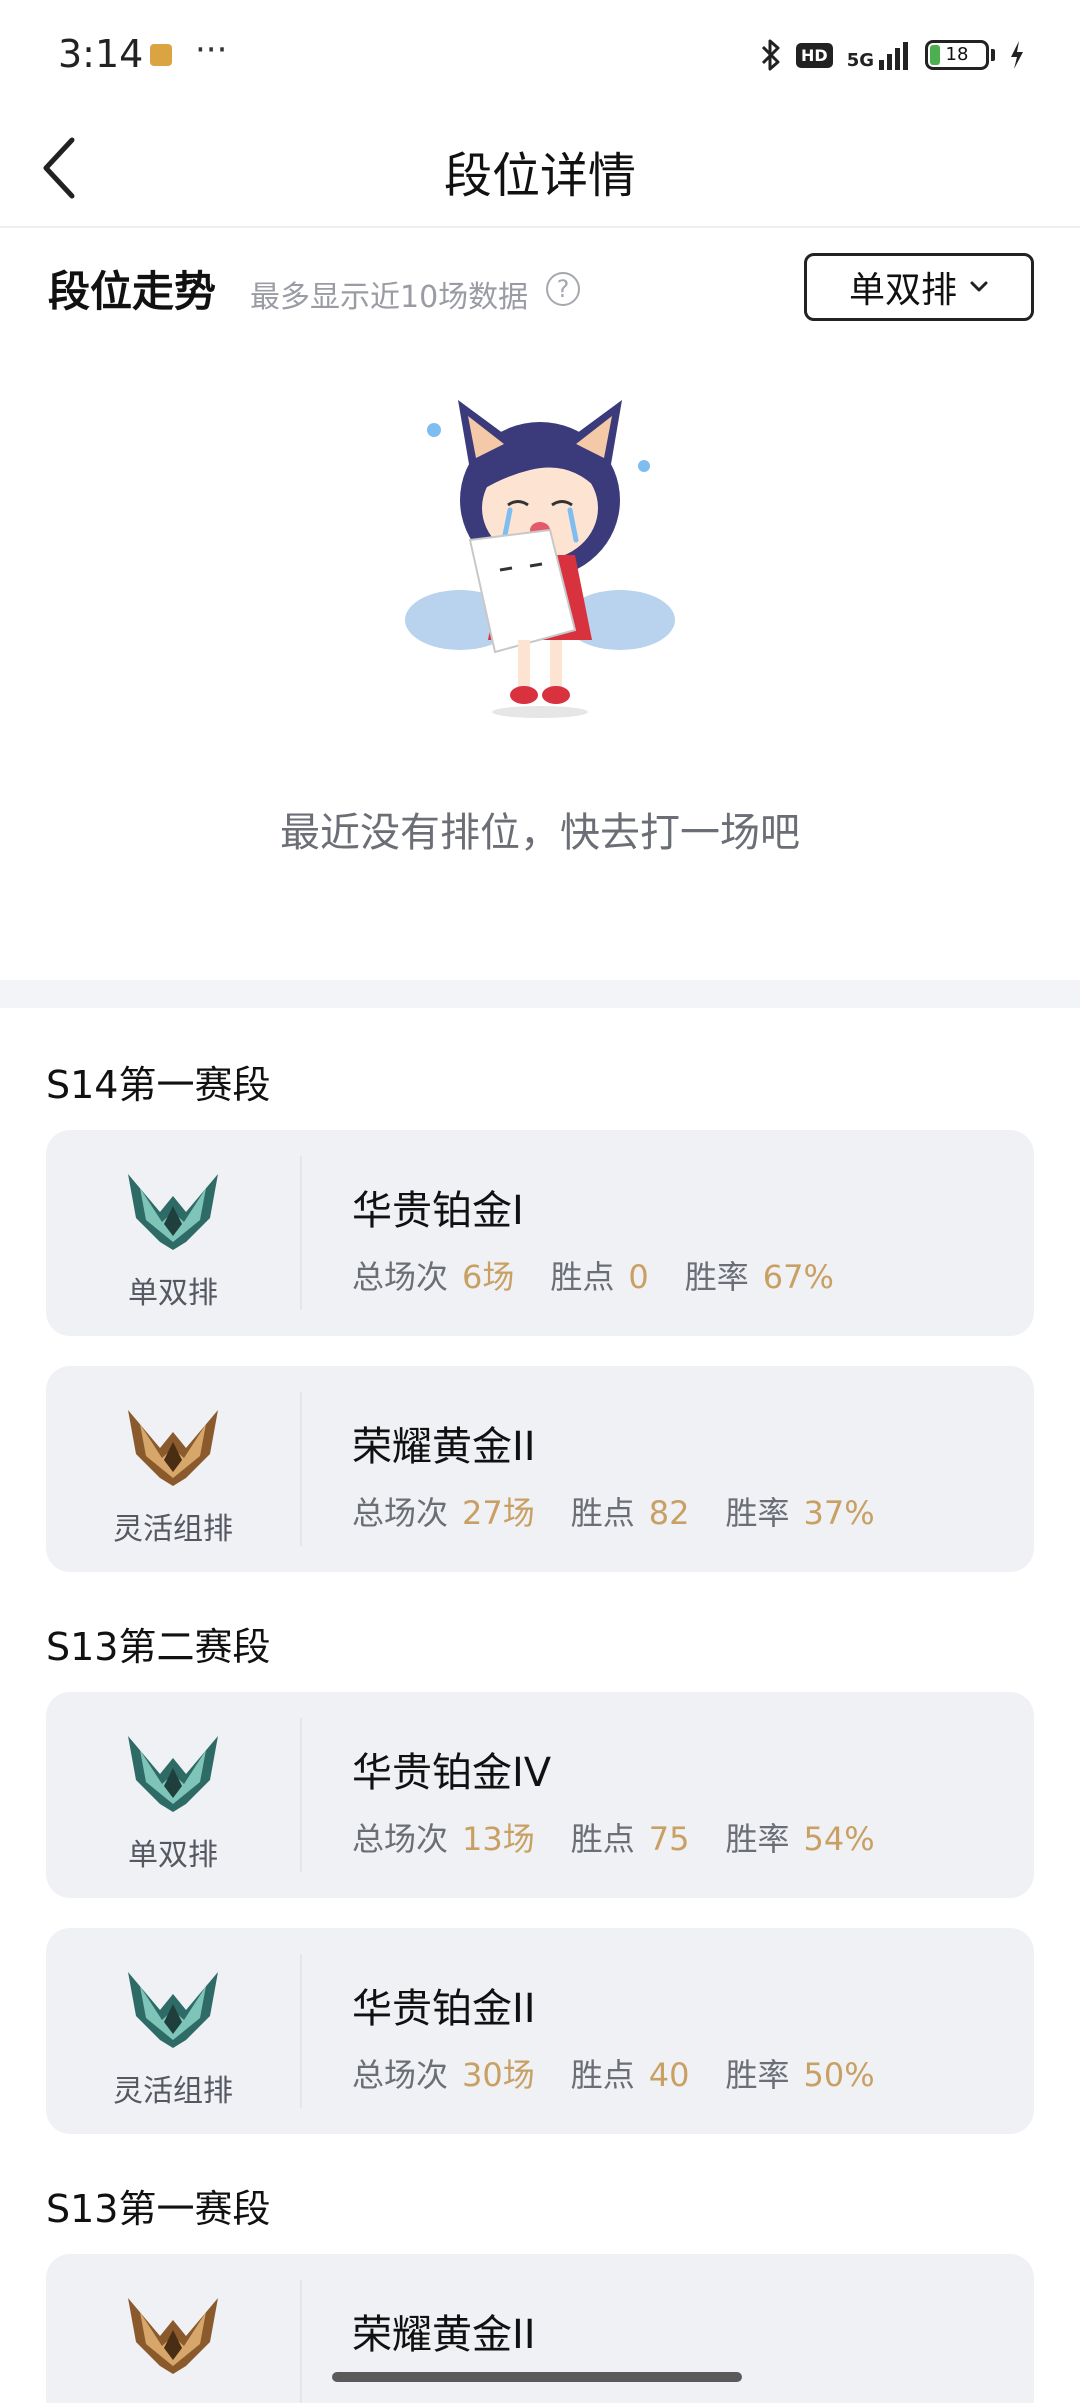 The image size is (1080, 2403). Describe the element at coordinates (839, 1839) in the screenshot. I see `winrate-value: 54%` at that location.